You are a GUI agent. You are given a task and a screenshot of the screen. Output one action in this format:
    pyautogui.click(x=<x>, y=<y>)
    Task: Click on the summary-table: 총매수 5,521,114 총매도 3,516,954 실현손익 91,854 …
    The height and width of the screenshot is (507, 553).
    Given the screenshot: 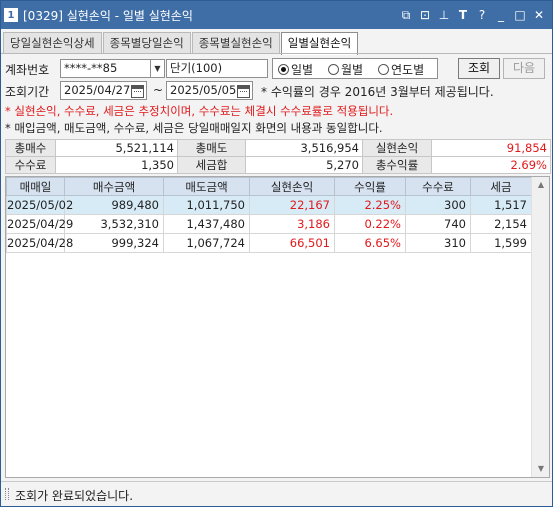 What is the action you would take?
    pyautogui.click(x=278, y=156)
    